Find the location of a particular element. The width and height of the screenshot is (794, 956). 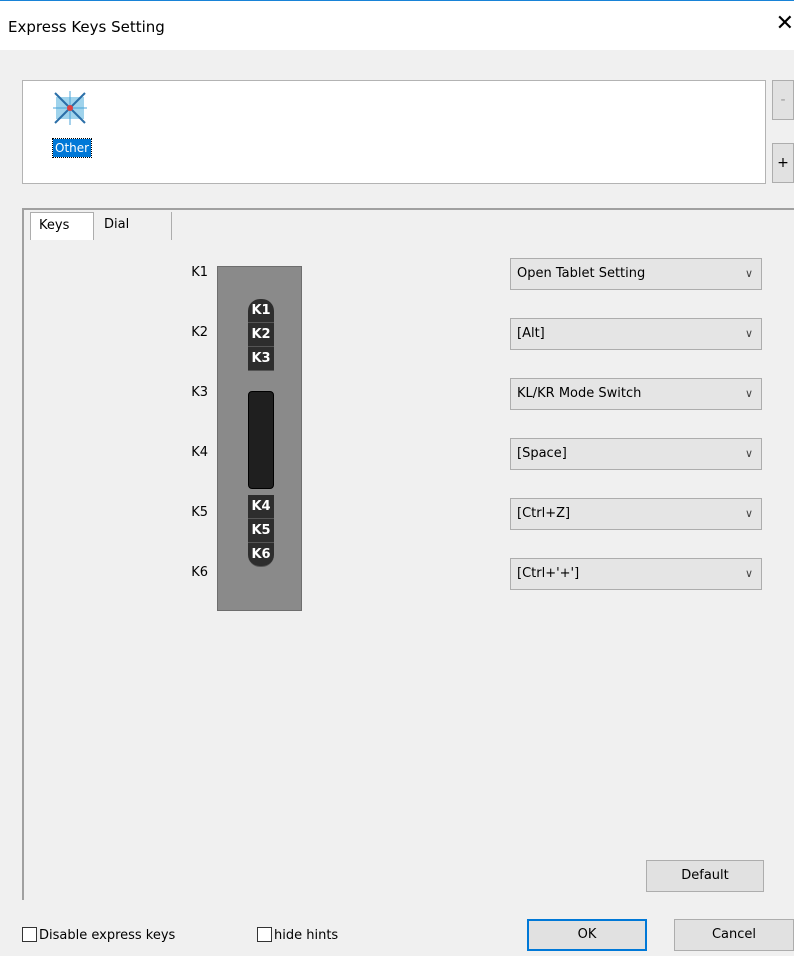

disable-express-keys-checkbox: Disable express keys is located at coordinates (98, 936).